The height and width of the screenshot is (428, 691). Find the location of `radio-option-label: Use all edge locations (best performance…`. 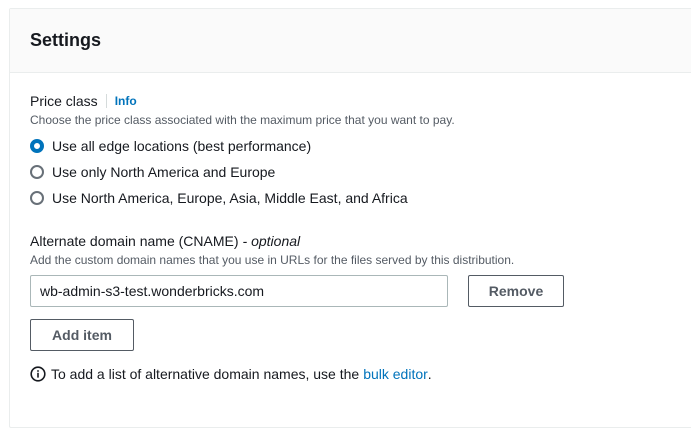

radio-option-label: Use all edge locations (best performance… is located at coordinates (182, 146).